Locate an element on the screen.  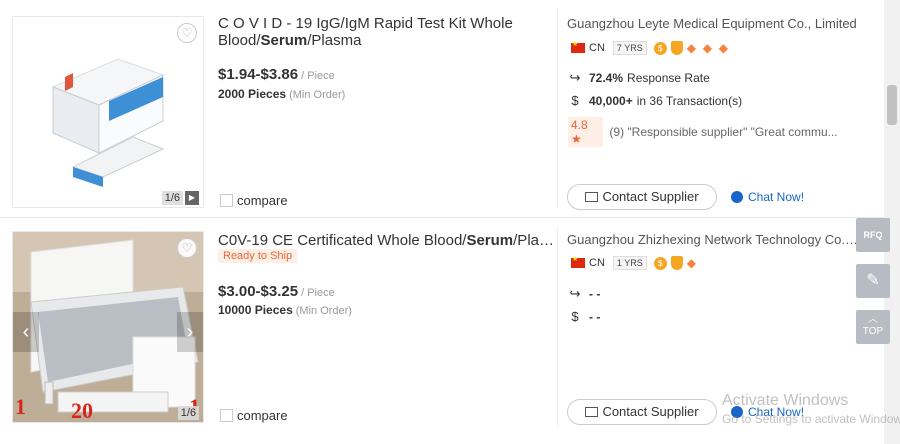
chat-now-link: Chat Now! is located at coordinates (767, 197).